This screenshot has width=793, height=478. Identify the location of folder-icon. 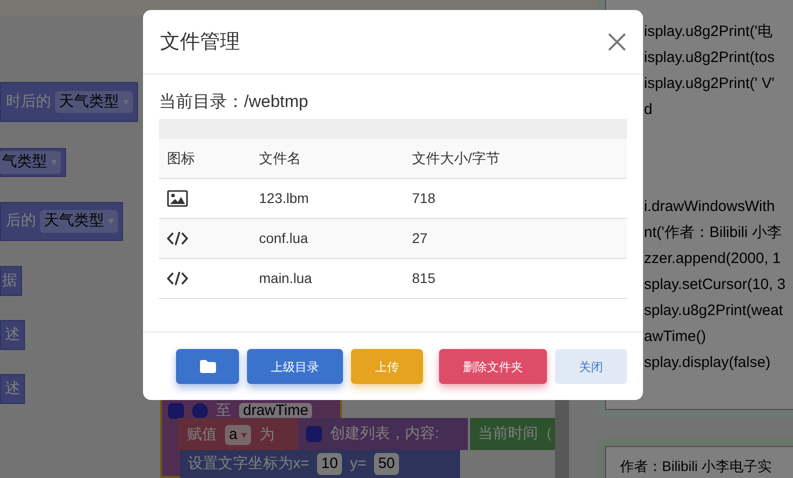
(208, 366).